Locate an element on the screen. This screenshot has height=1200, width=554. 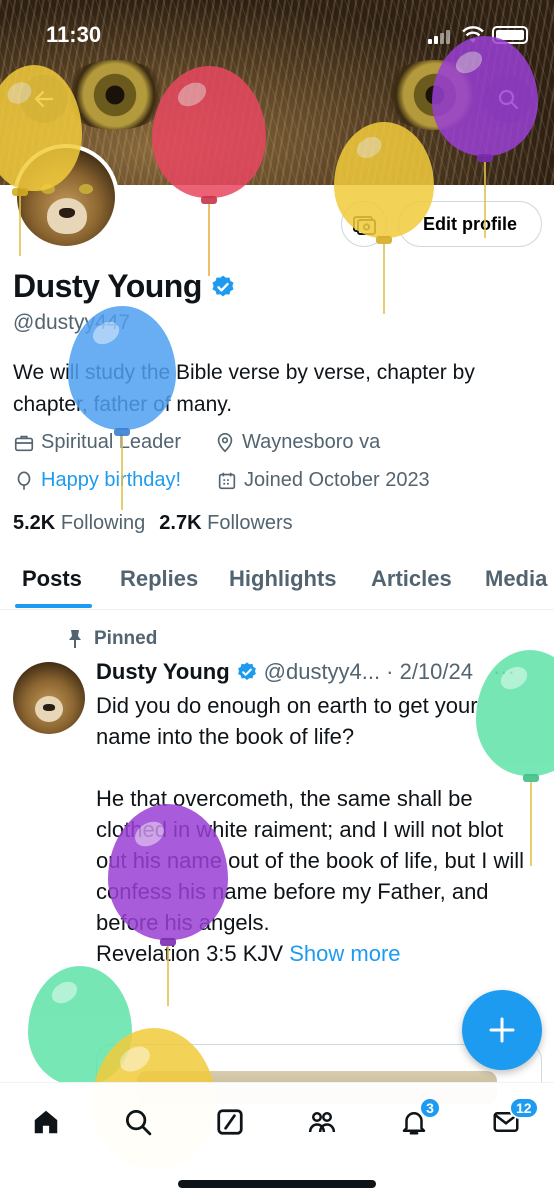
status-bar: 11:30 is located at coordinates (277, 35).